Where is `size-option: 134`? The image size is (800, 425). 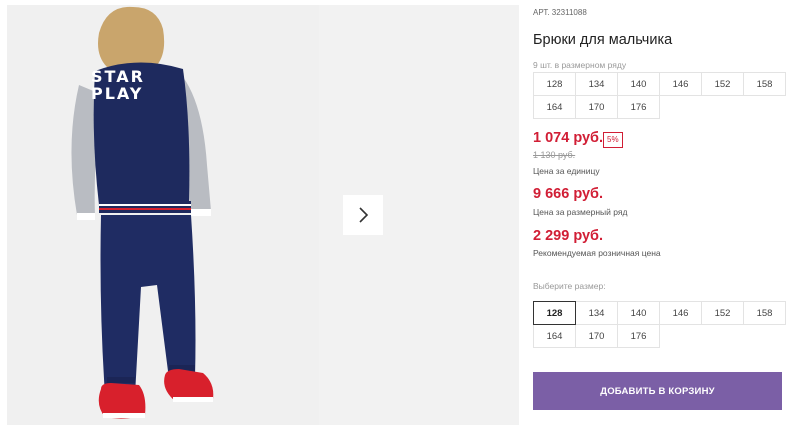
size-option: 134 is located at coordinates (596, 313).